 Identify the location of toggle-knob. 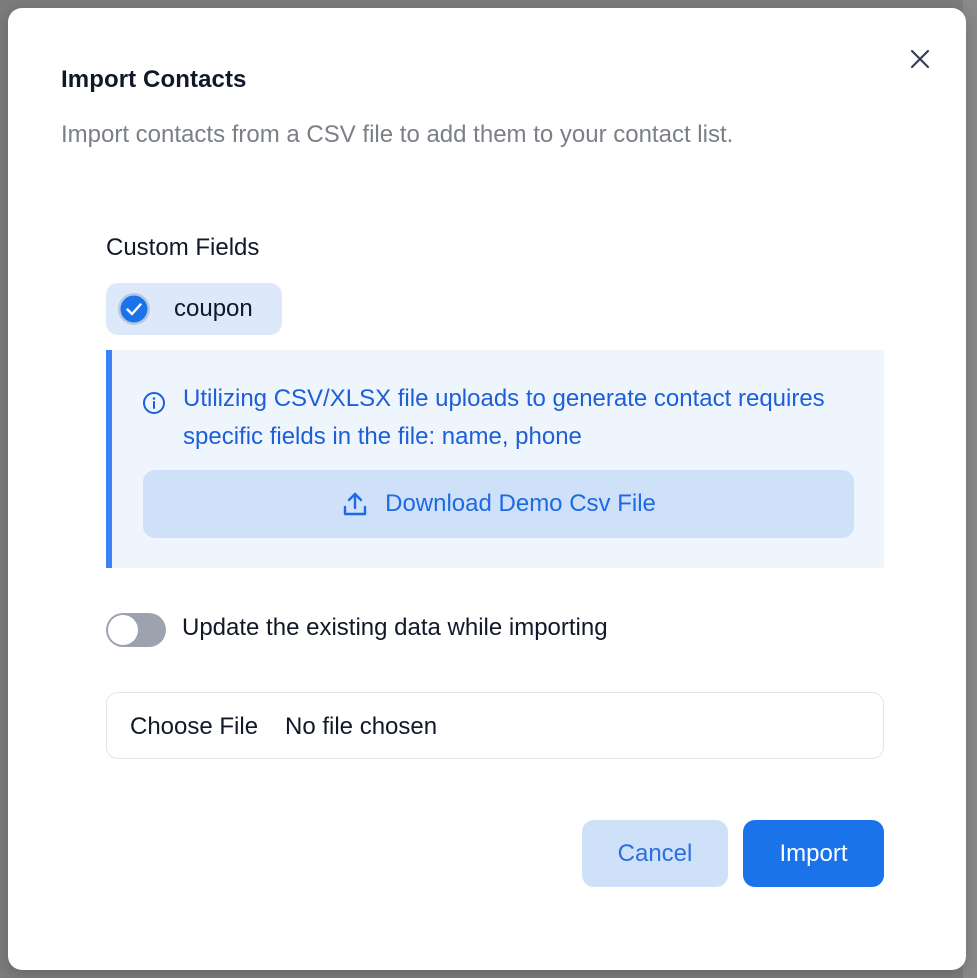
(123, 630).